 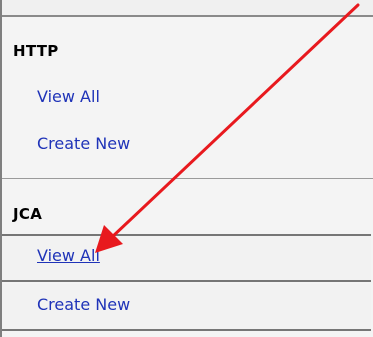 What do you see at coordinates (36, 51) in the screenshot?
I see `section-heading-http: HTTP` at bounding box center [36, 51].